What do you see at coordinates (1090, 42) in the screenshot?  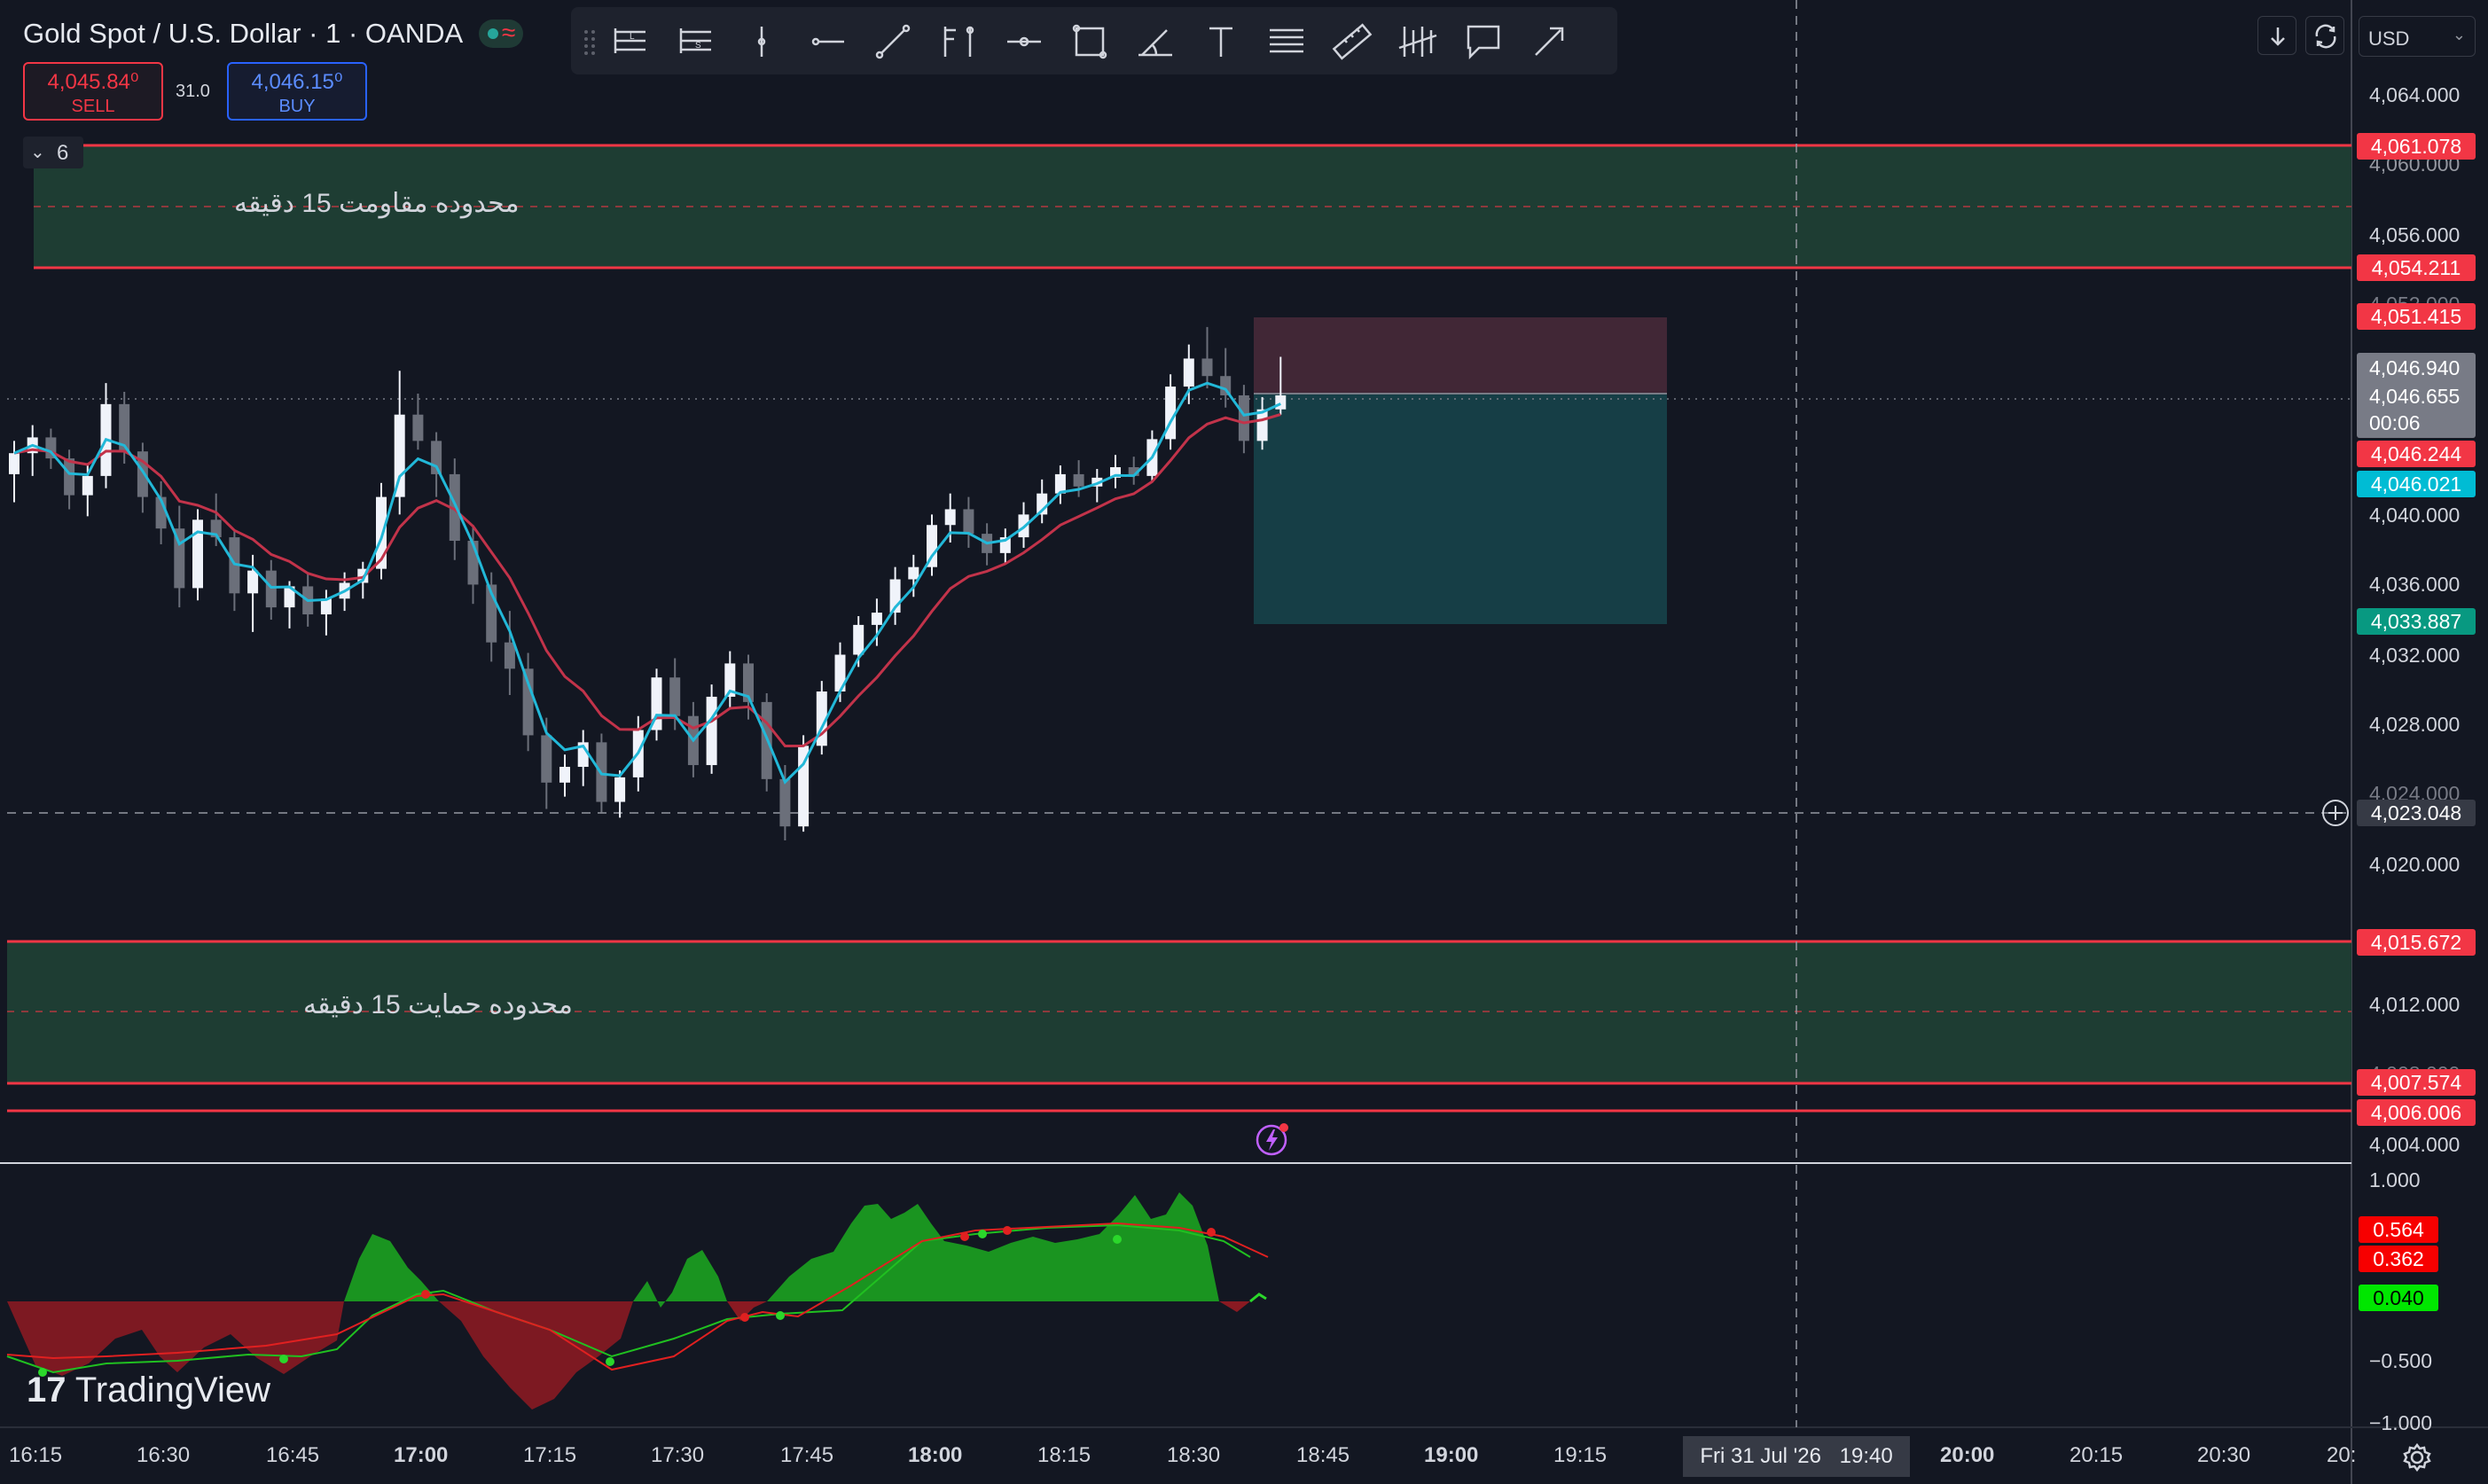 I see `rectangle-icon` at bounding box center [1090, 42].